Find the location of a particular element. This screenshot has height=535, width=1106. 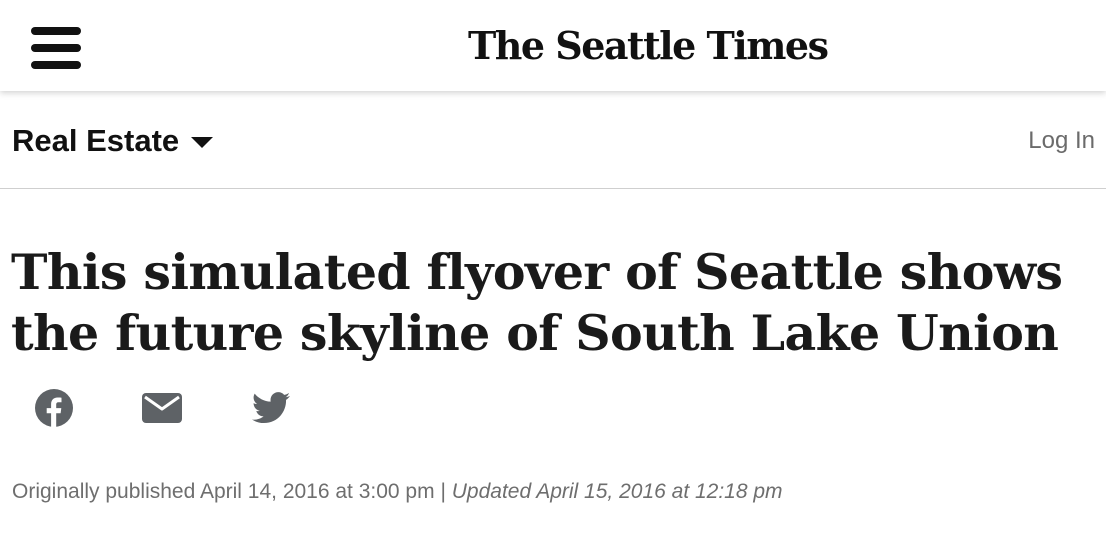

twitter-icon is located at coordinates (271, 408).